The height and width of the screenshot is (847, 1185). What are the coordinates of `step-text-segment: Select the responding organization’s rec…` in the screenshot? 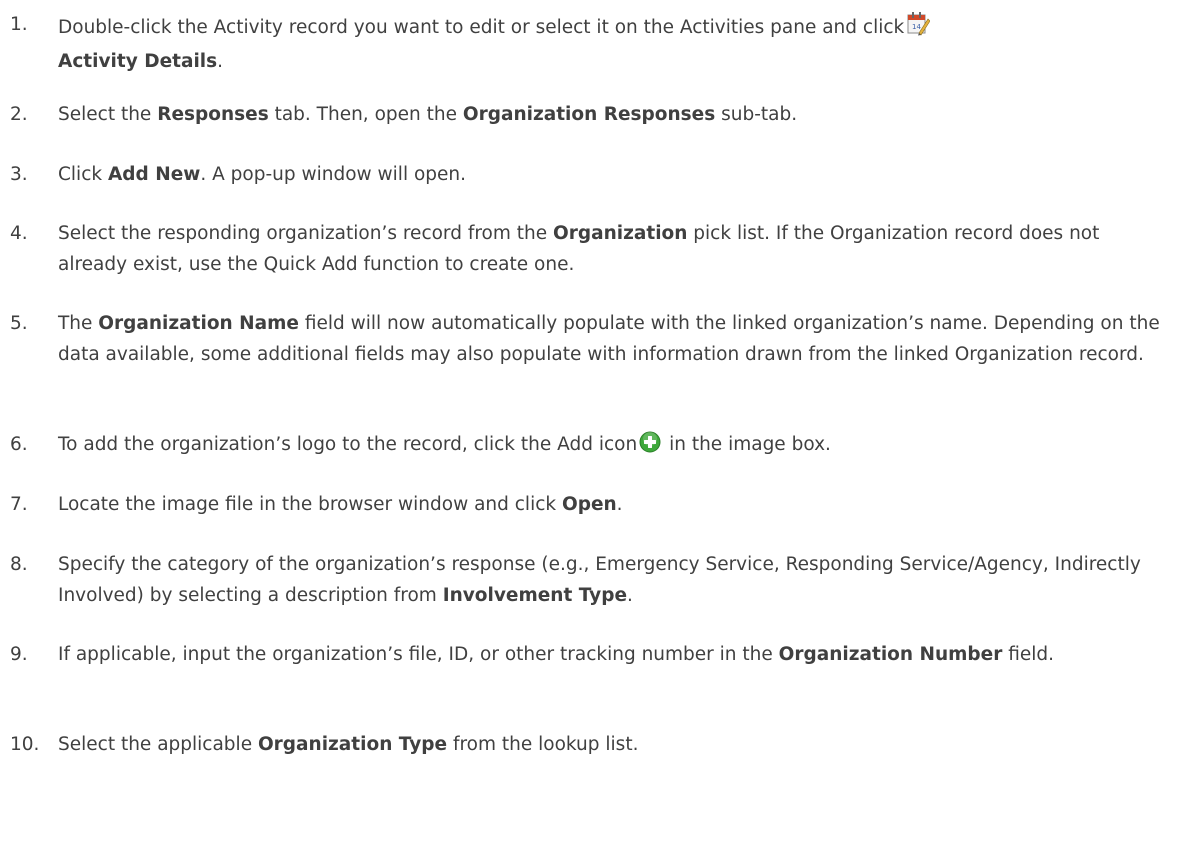 It's located at (306, 233).